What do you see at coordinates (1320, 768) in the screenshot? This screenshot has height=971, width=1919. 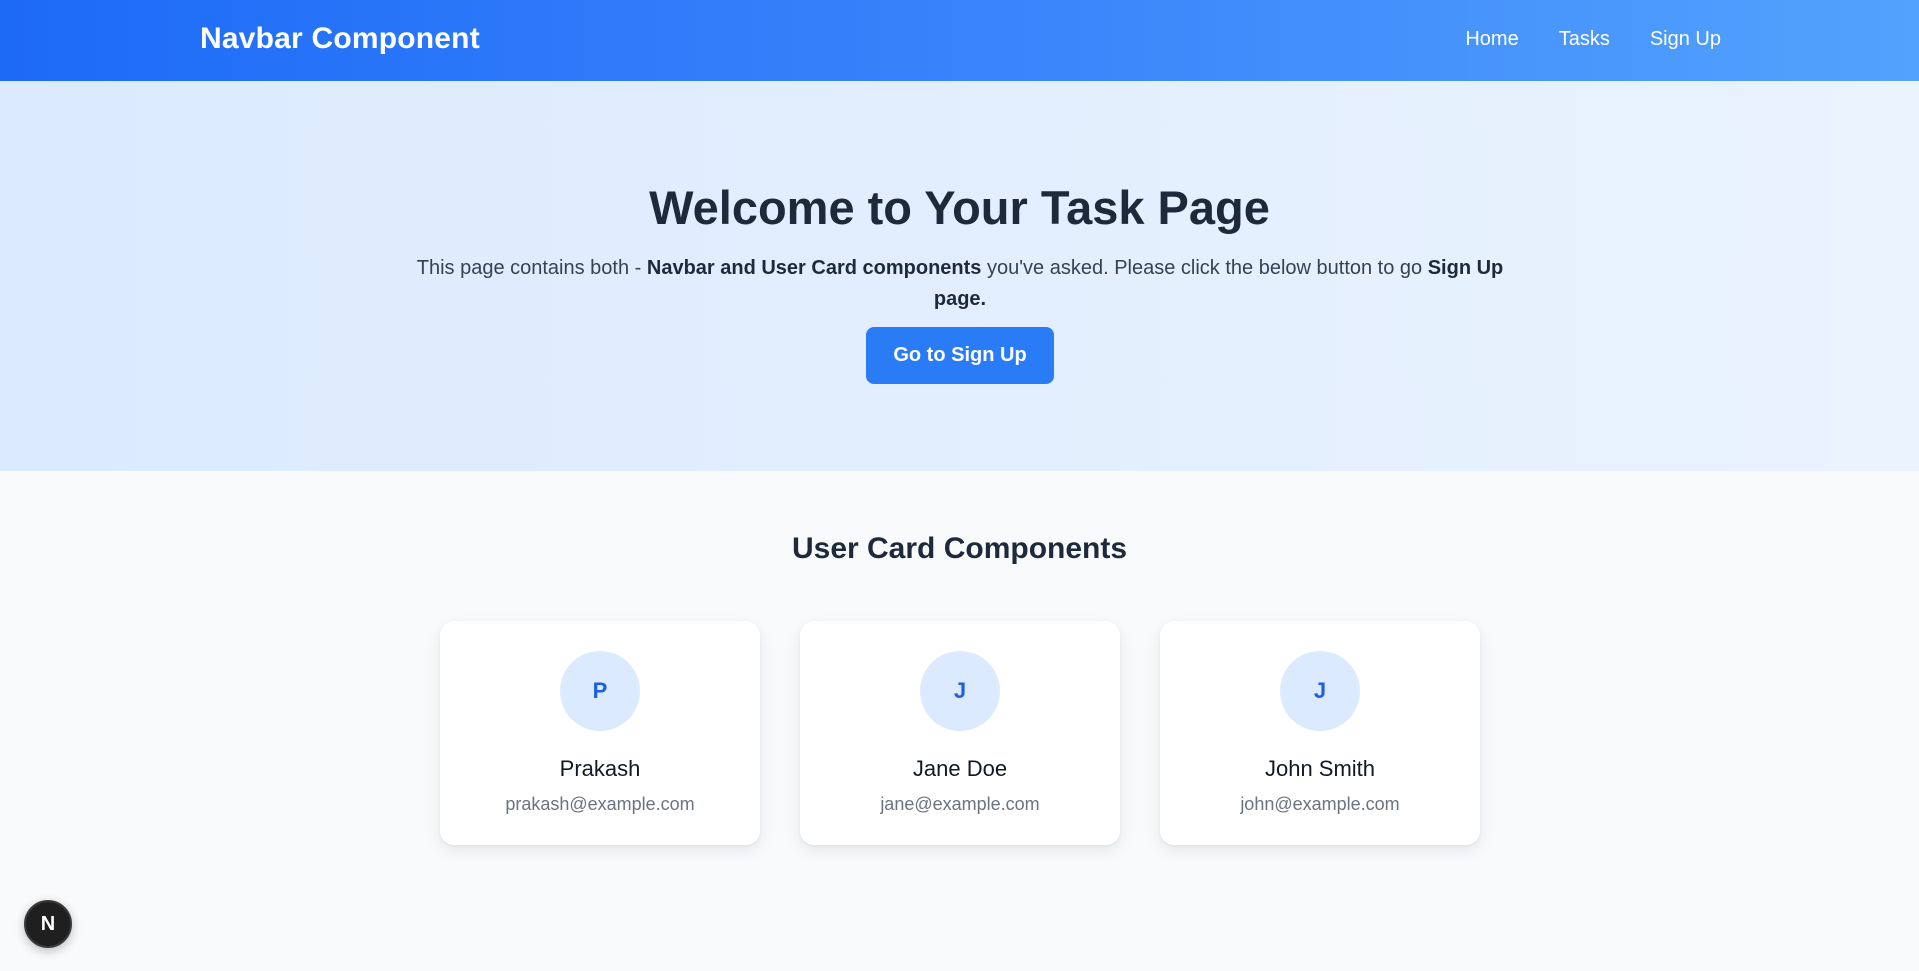 I see `user-name: John Smith` at bounding box center [1320, 768].